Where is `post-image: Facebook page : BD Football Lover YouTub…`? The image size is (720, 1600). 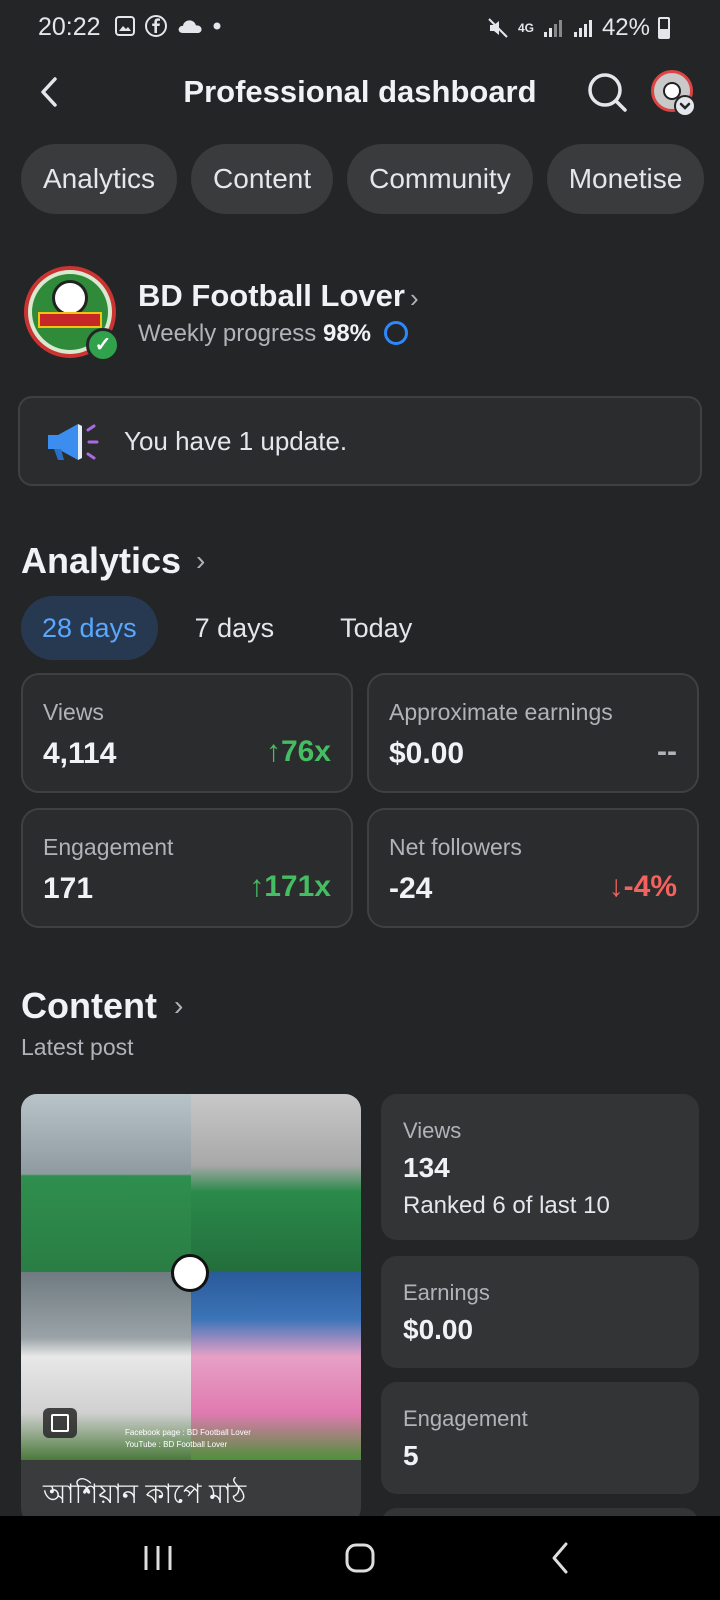 post-image: Facebook page : BD Football Lover YouTub… is located at coordinates (191, 1277).